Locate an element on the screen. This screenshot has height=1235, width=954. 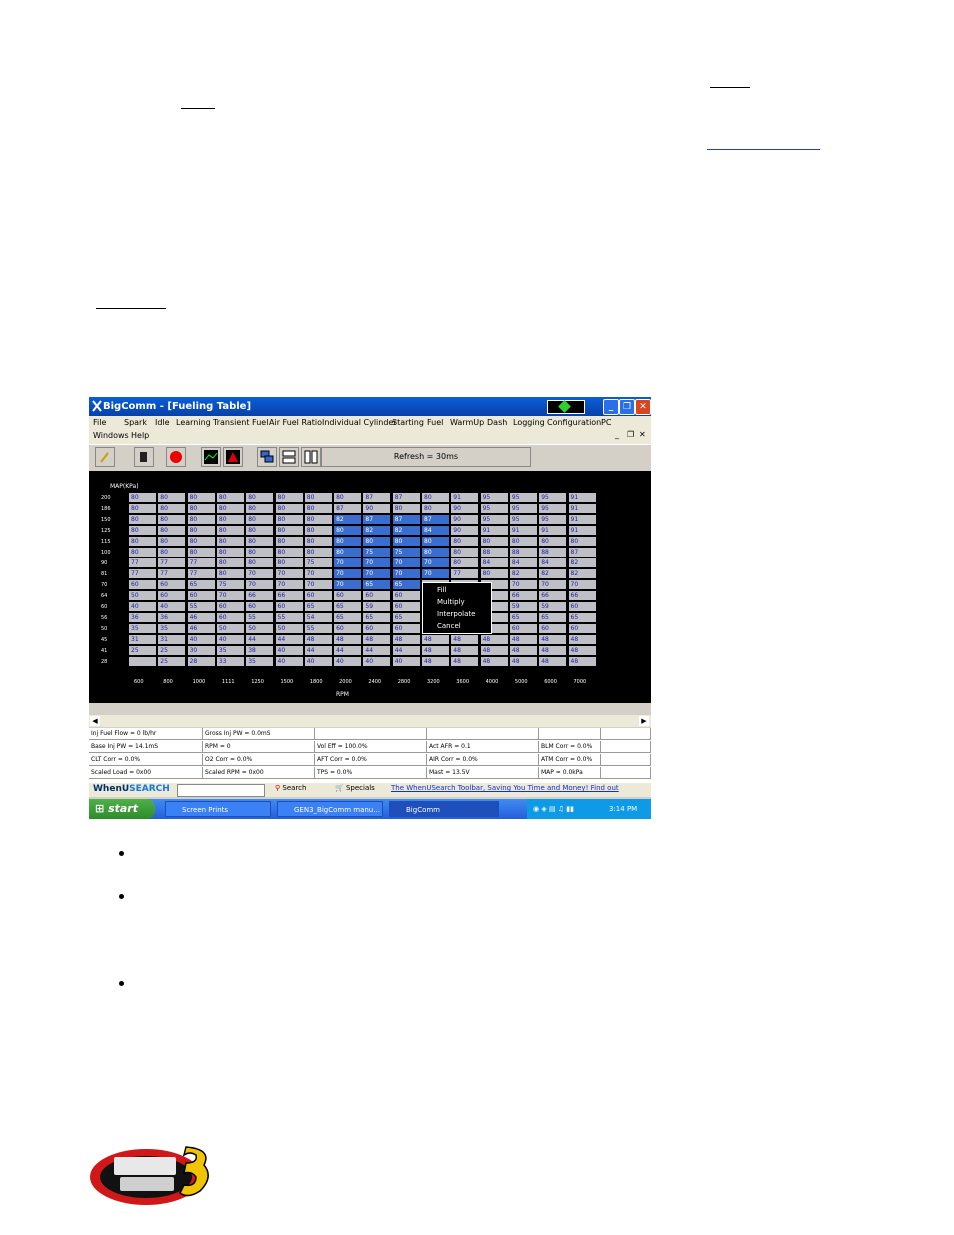
menu-item-file: File is located at coordinates (99, 422).